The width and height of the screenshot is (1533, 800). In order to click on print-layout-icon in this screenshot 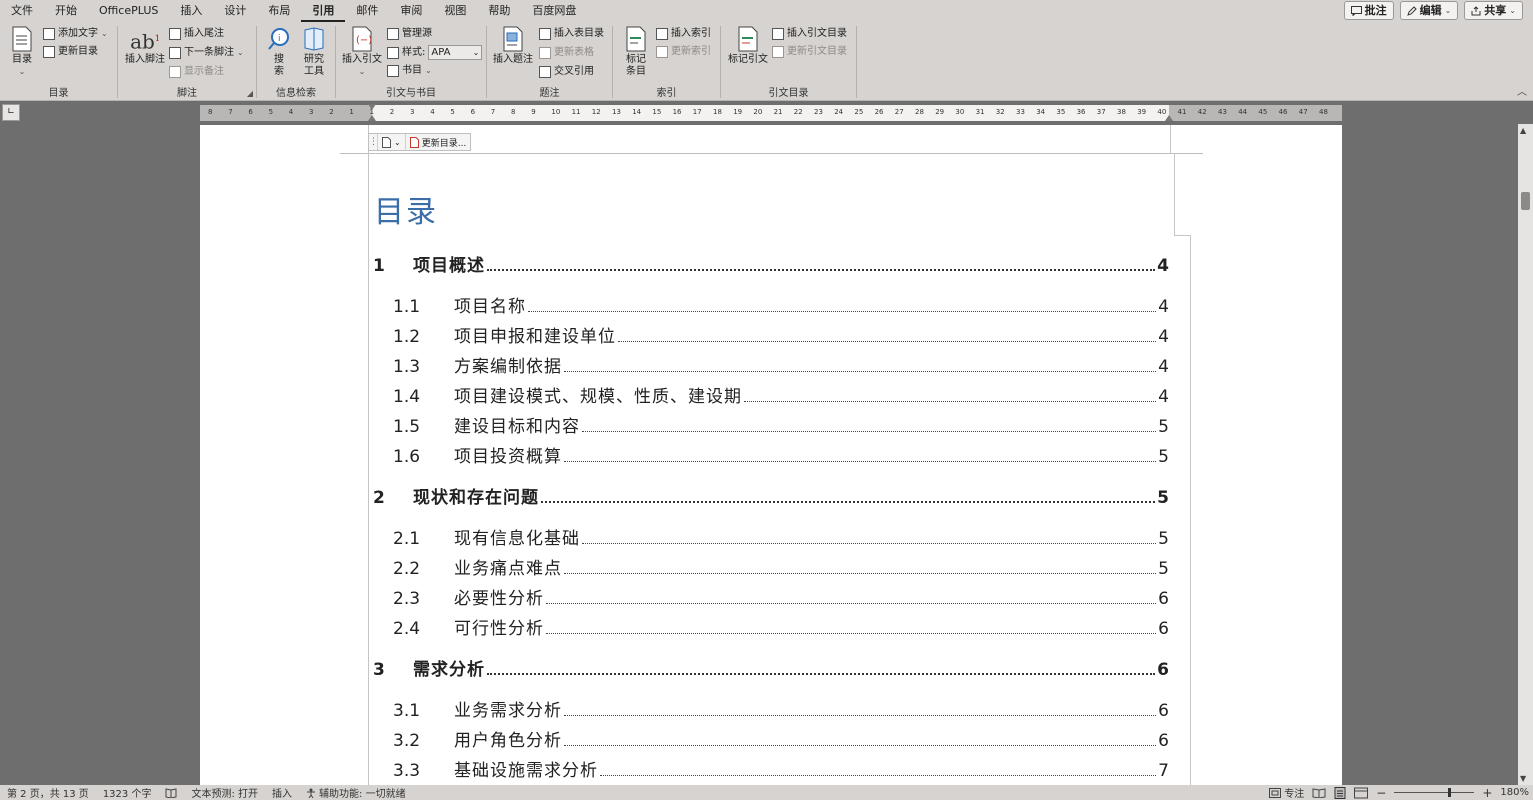, I will do `click(1340, 792)`.